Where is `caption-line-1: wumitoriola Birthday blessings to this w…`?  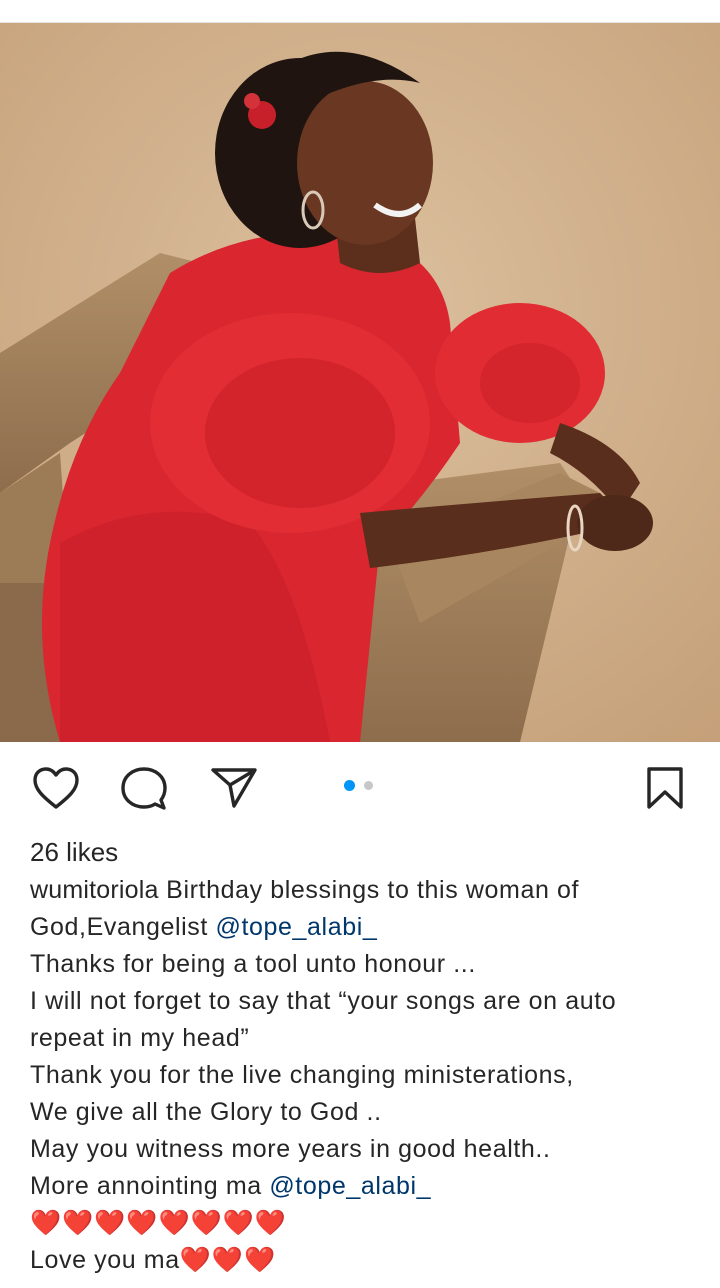 caption-line-1: wumitoriola Birthday blessings to this w… is located at coordinates (362, 890).